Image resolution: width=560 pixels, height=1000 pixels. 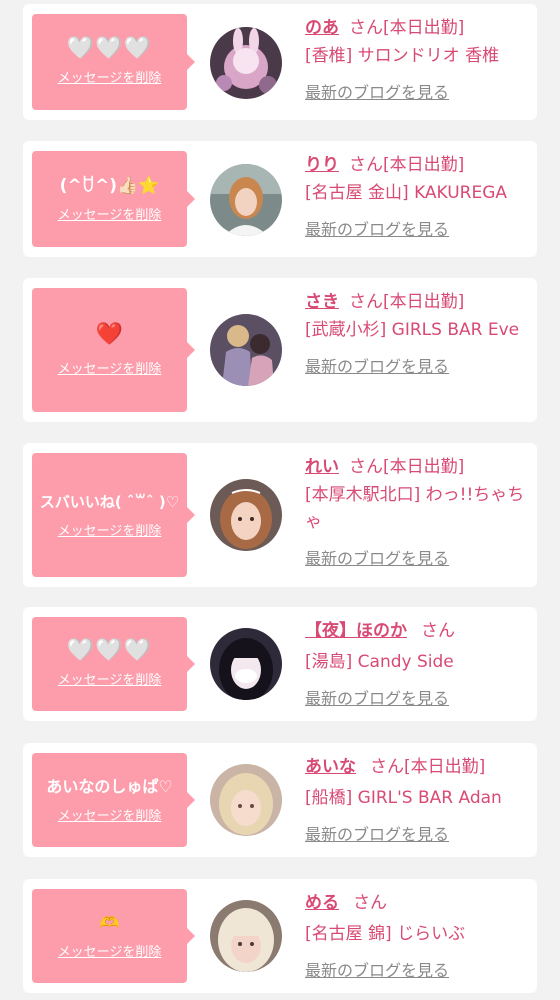 What do you see at coordinates (109, 922) in the screenshot?
I see `message-text: 🫶` at bounding box center [109, 922].